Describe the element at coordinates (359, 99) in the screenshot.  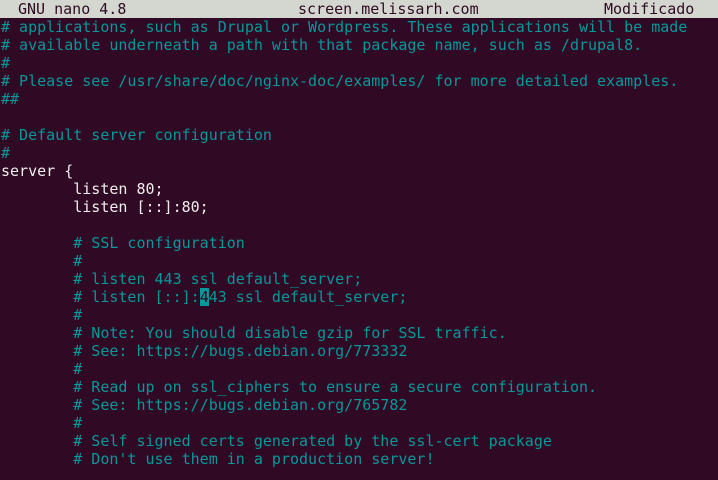
I see `editor-line: ##` at that location.